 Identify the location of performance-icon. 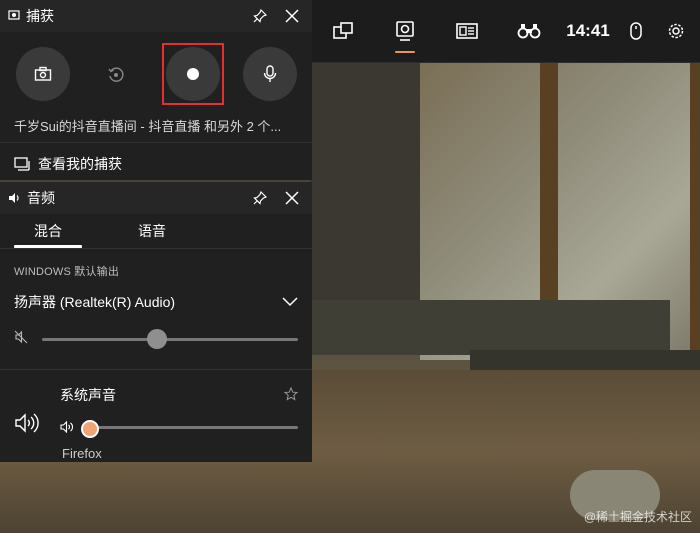
(467, 31).